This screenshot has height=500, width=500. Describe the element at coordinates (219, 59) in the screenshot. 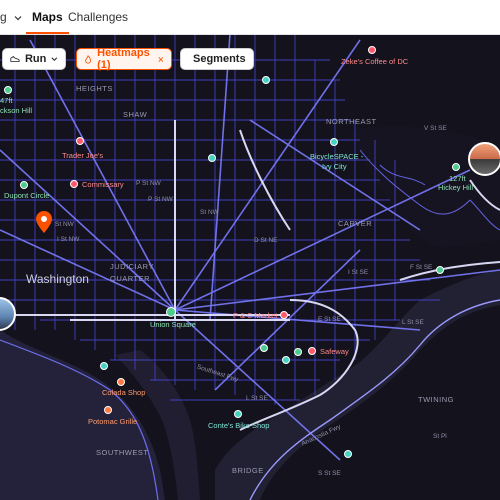

I see `segments-filter-label: Segments` at that location.